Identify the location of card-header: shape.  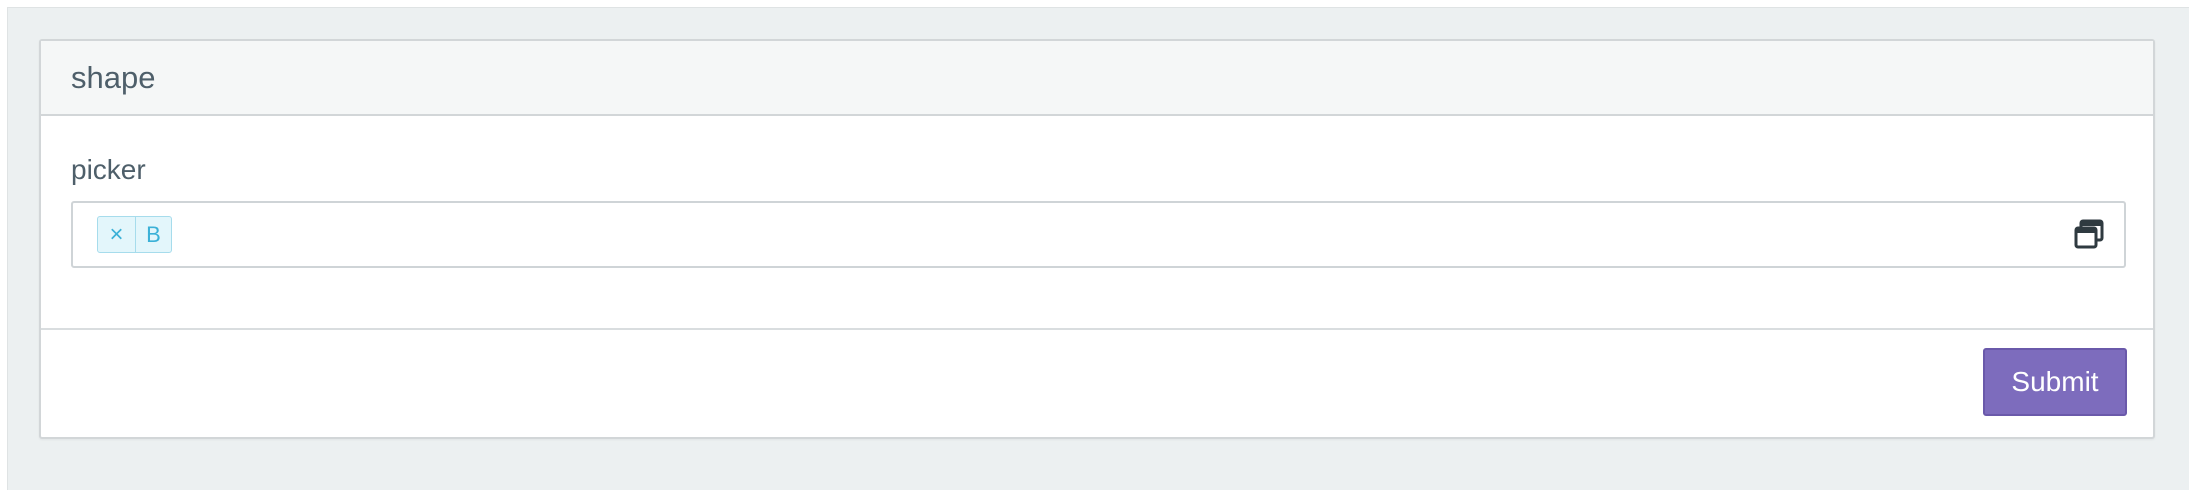
(1097, 78).